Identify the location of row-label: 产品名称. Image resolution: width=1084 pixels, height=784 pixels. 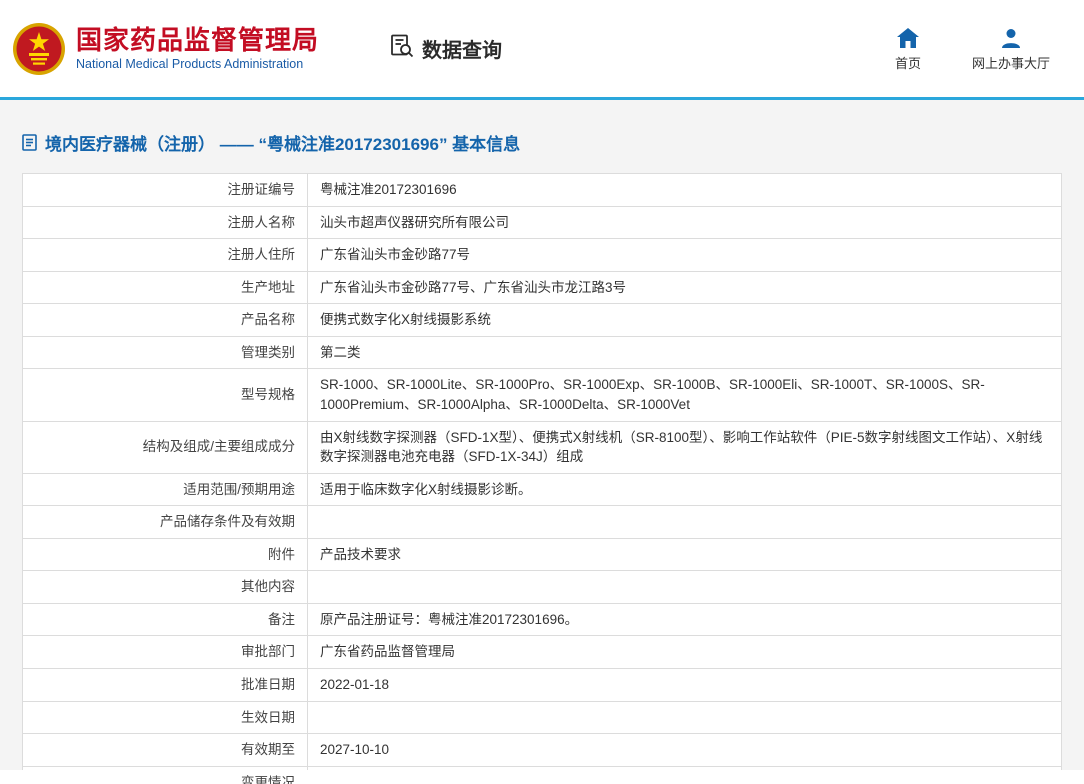
(165, 320).